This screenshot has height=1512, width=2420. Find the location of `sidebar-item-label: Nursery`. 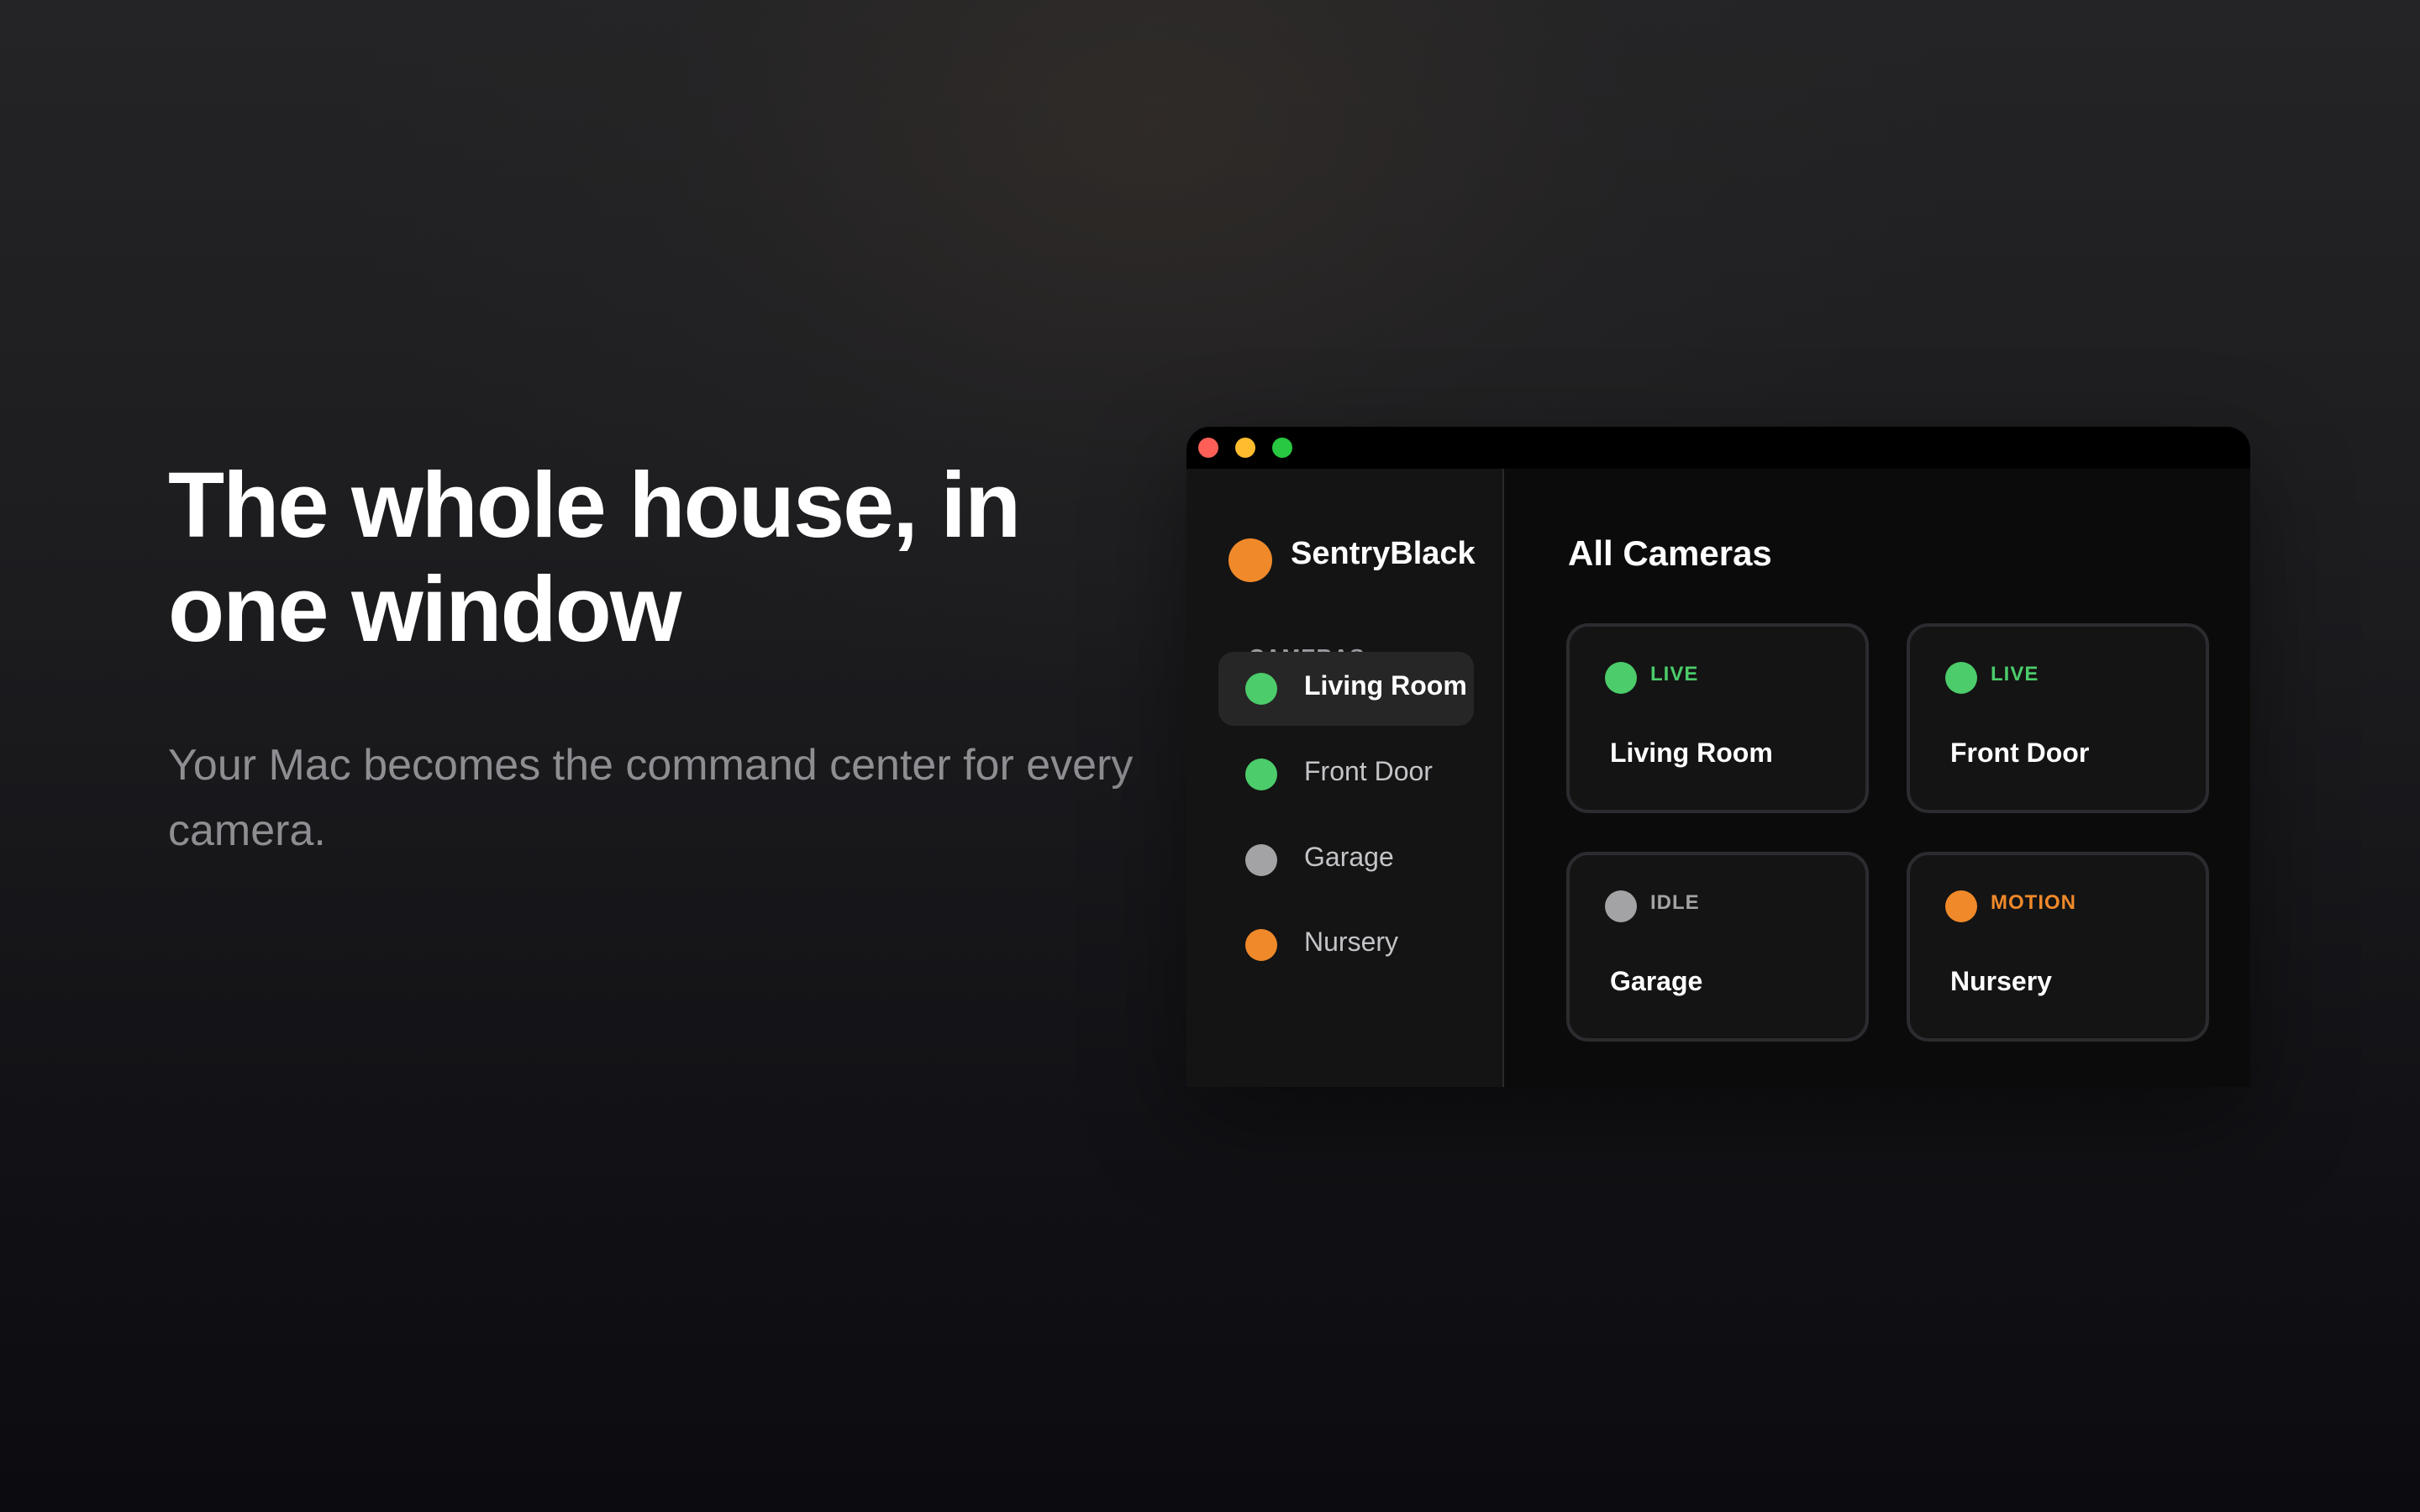

sidebar-item-label: Nursery is located at coordinates (1351, 942).